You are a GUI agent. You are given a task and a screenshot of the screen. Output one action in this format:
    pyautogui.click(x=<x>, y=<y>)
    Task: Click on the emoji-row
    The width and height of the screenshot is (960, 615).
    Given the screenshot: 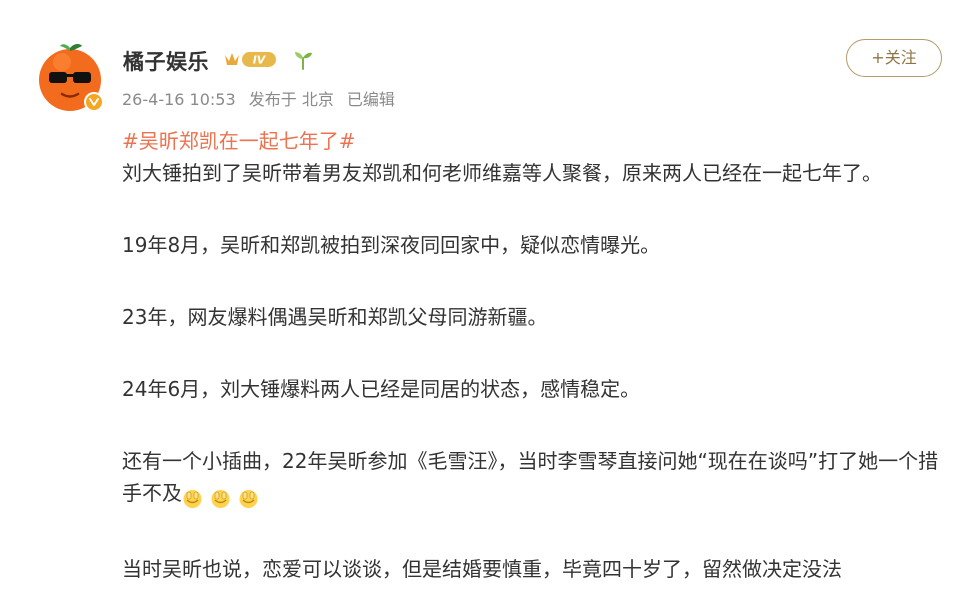 What is the action you would take?
    pyautogui.click(x=224, y=497)
    